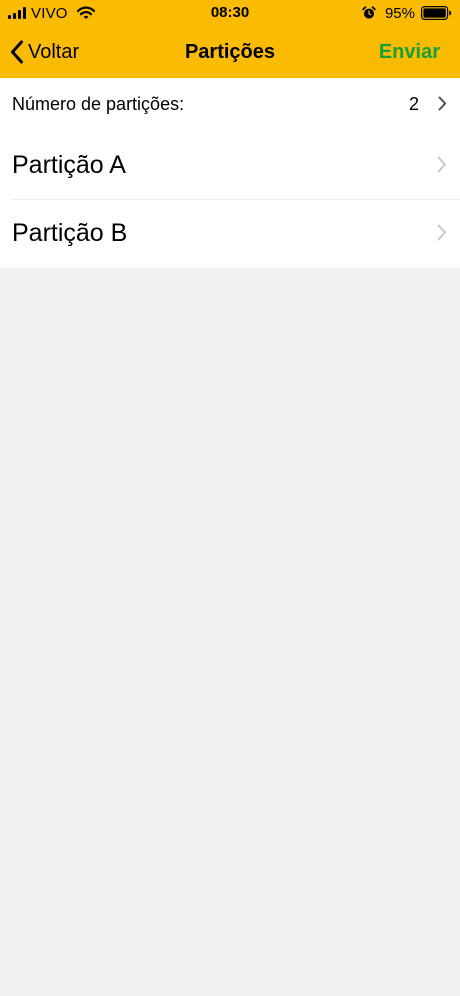  I want to click on partition-row-b: Partição B, so click(230, 234).